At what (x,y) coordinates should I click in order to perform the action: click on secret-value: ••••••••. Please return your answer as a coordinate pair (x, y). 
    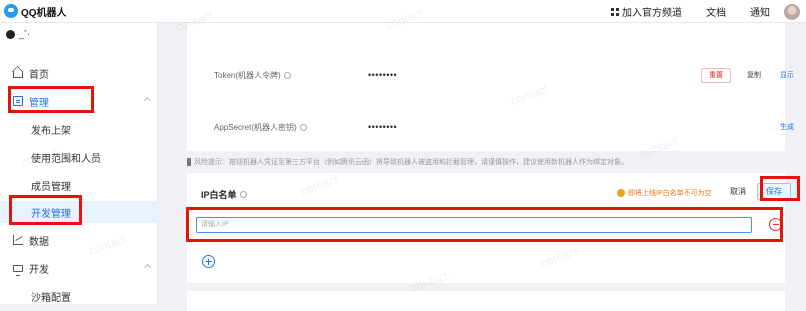
    Looking at the image, I should click on (383, 127).